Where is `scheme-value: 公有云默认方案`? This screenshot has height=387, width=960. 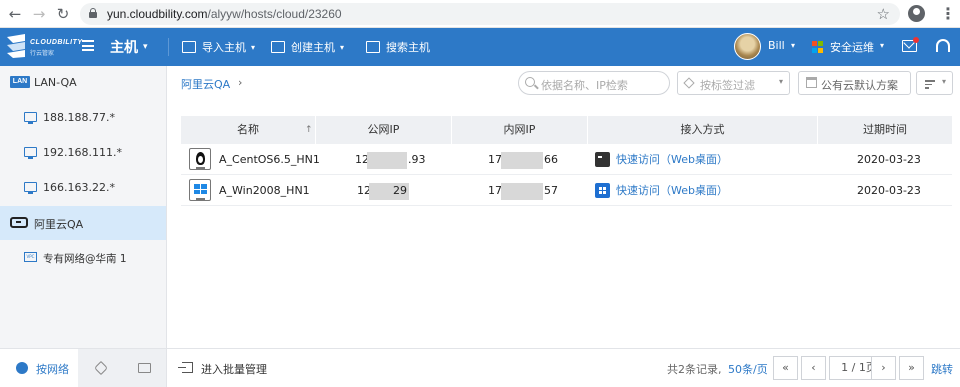
scheme-value: 公有云默认方案 is located at coordinates (859, 85).